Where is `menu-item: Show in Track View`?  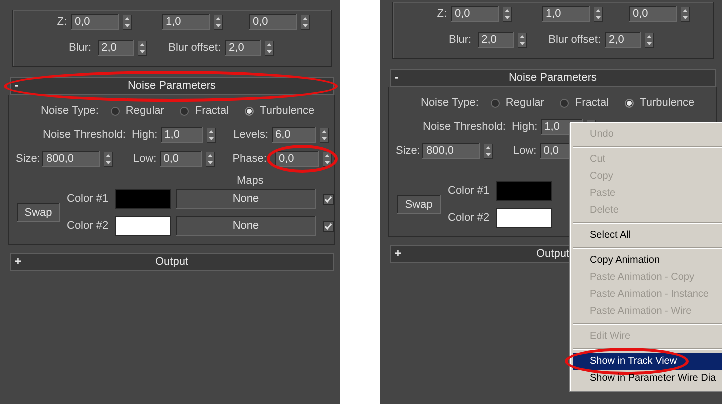 menu-item: Show in Track View is located at coordinates (647, 361).